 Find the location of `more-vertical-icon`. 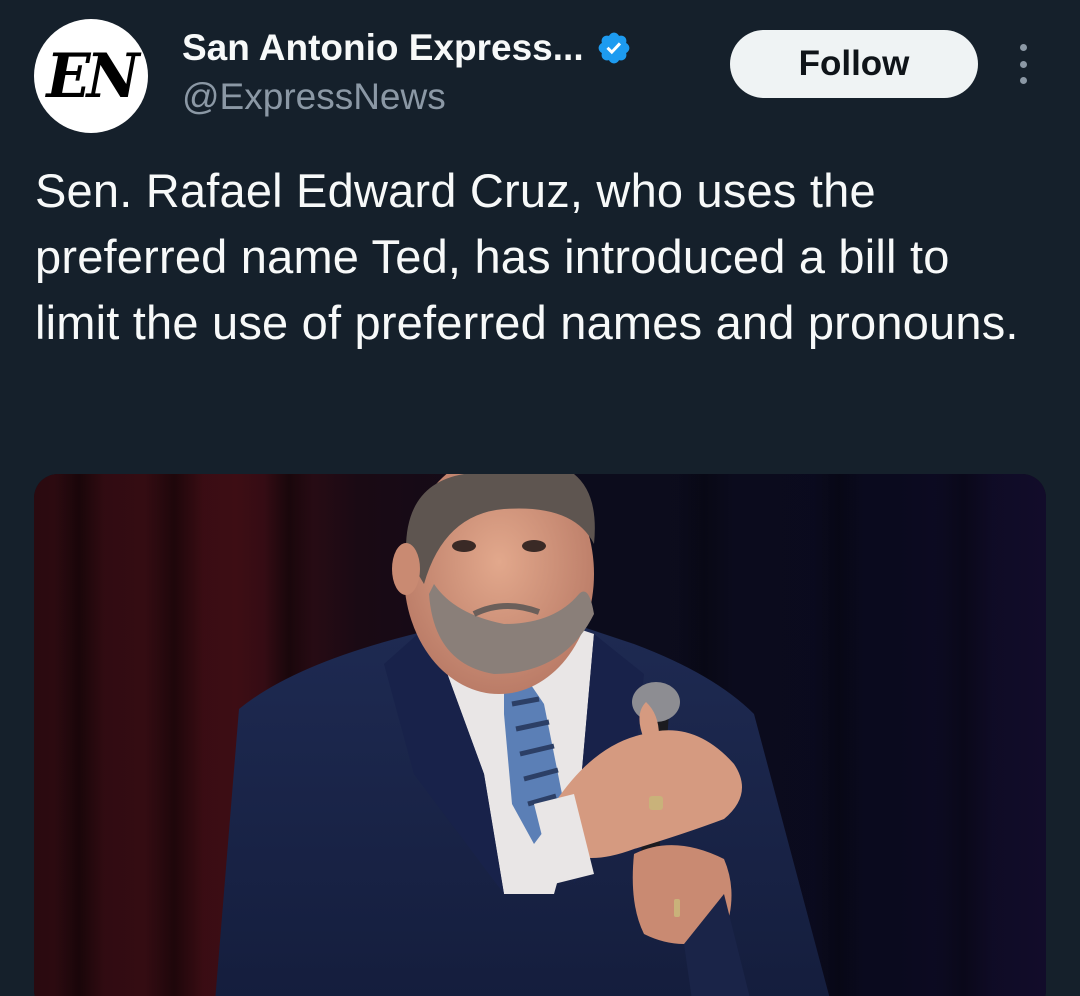

more-vertical-icon is located at coordinates (1023, 64).